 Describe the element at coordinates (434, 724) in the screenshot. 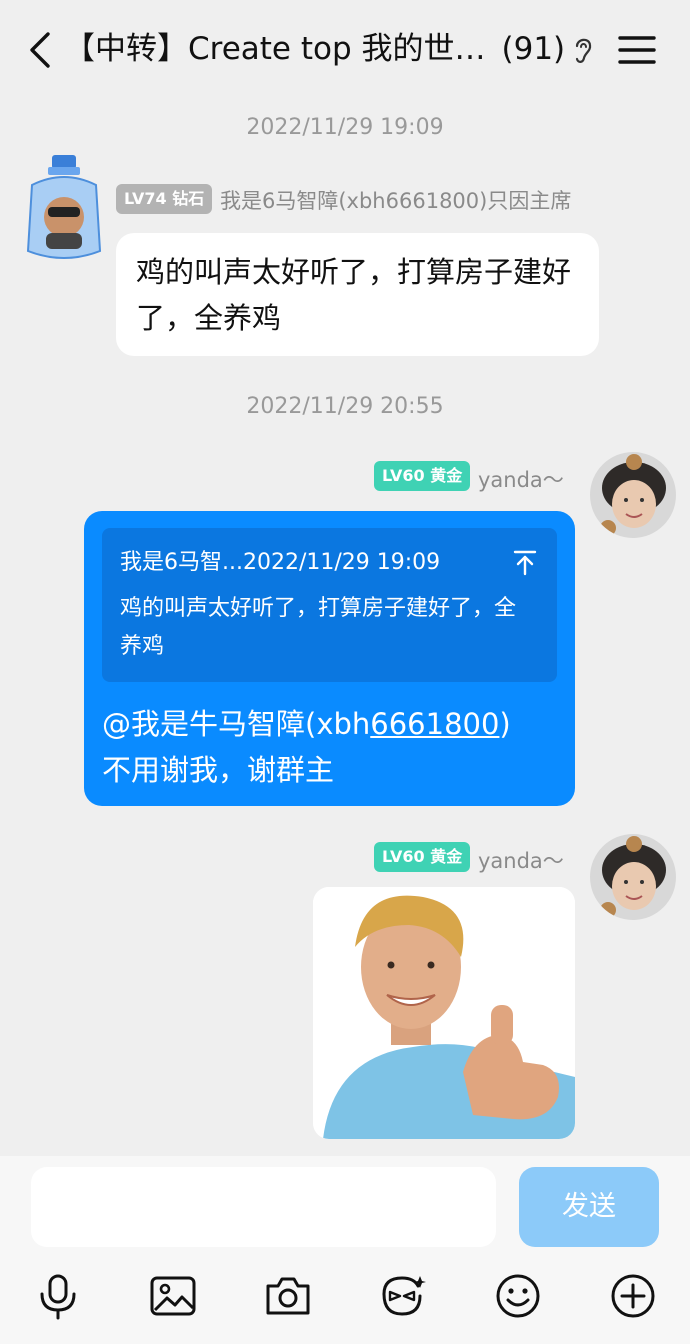

I see `mention-number-link: 6661800` at that location.